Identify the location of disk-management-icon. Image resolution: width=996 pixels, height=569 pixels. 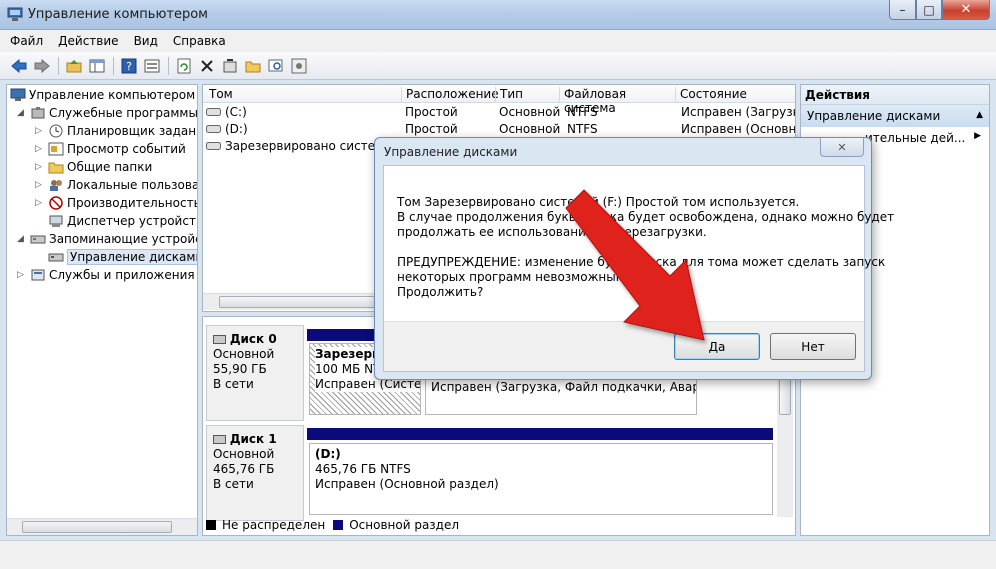
(56, 257).